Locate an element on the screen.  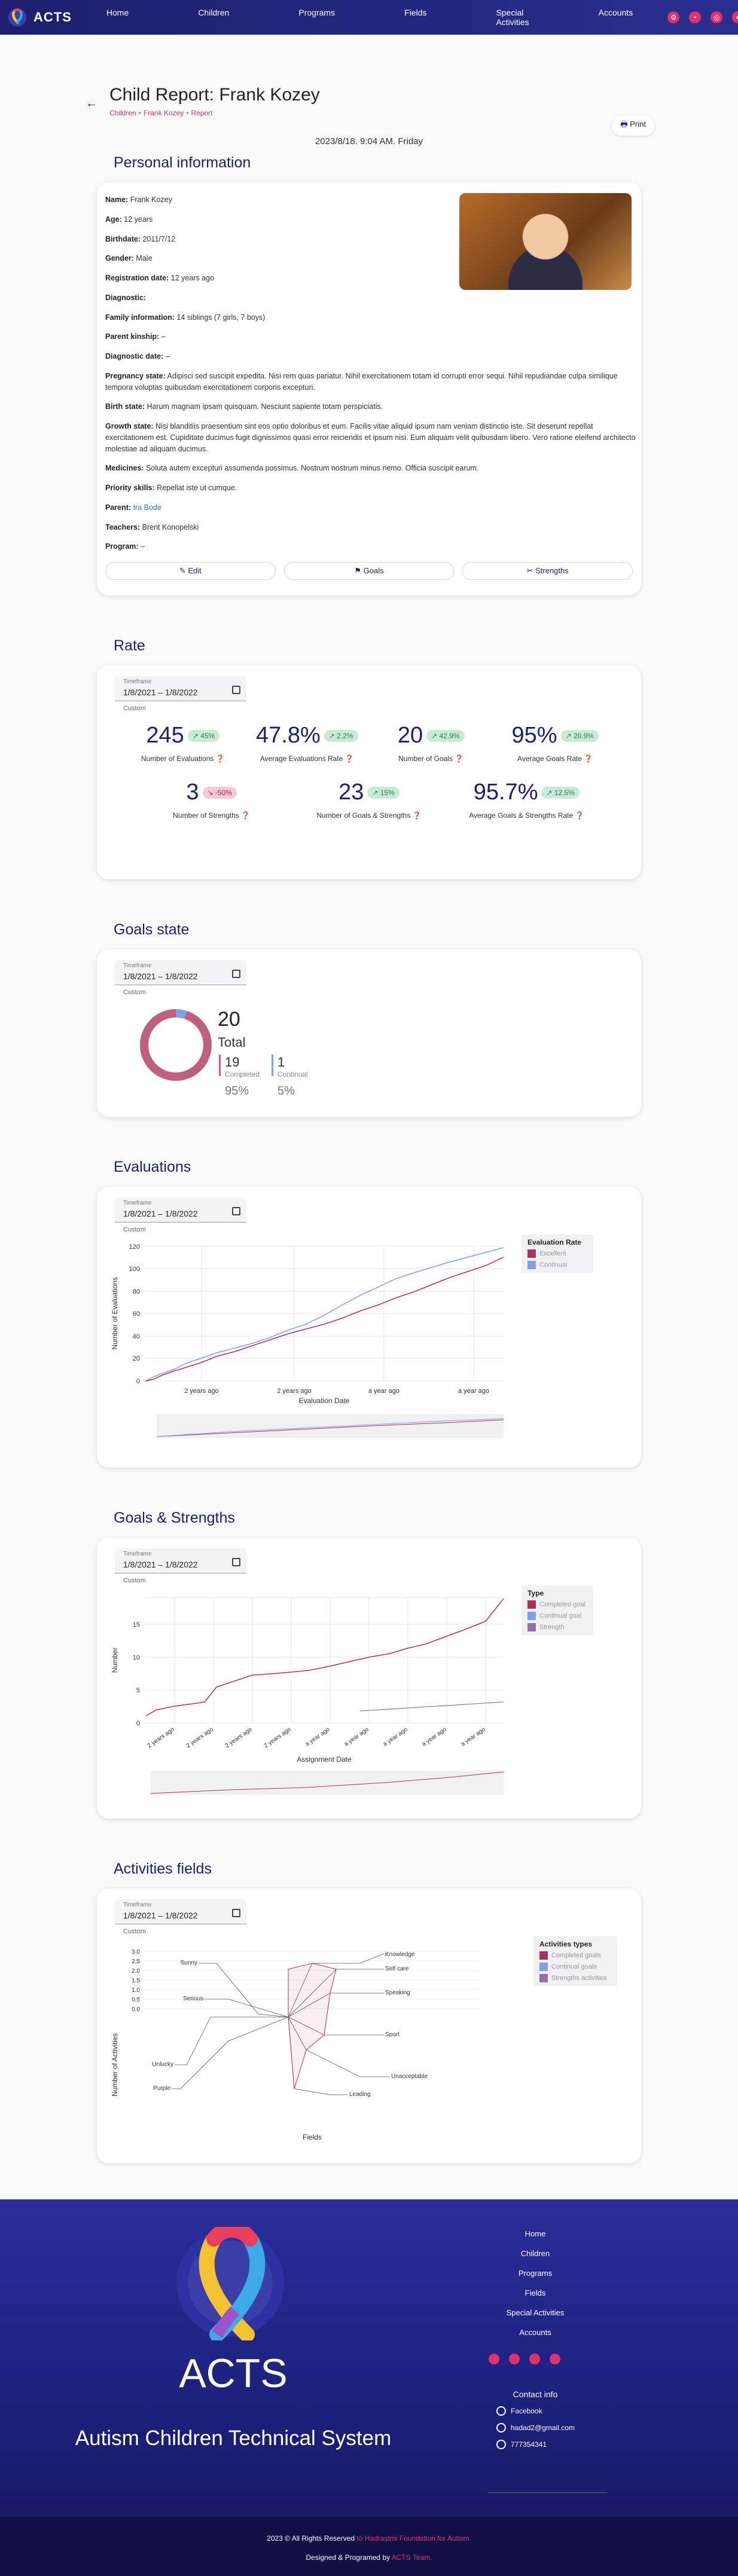
y-tick: 3.0 is located at coordinates (136, 1952).